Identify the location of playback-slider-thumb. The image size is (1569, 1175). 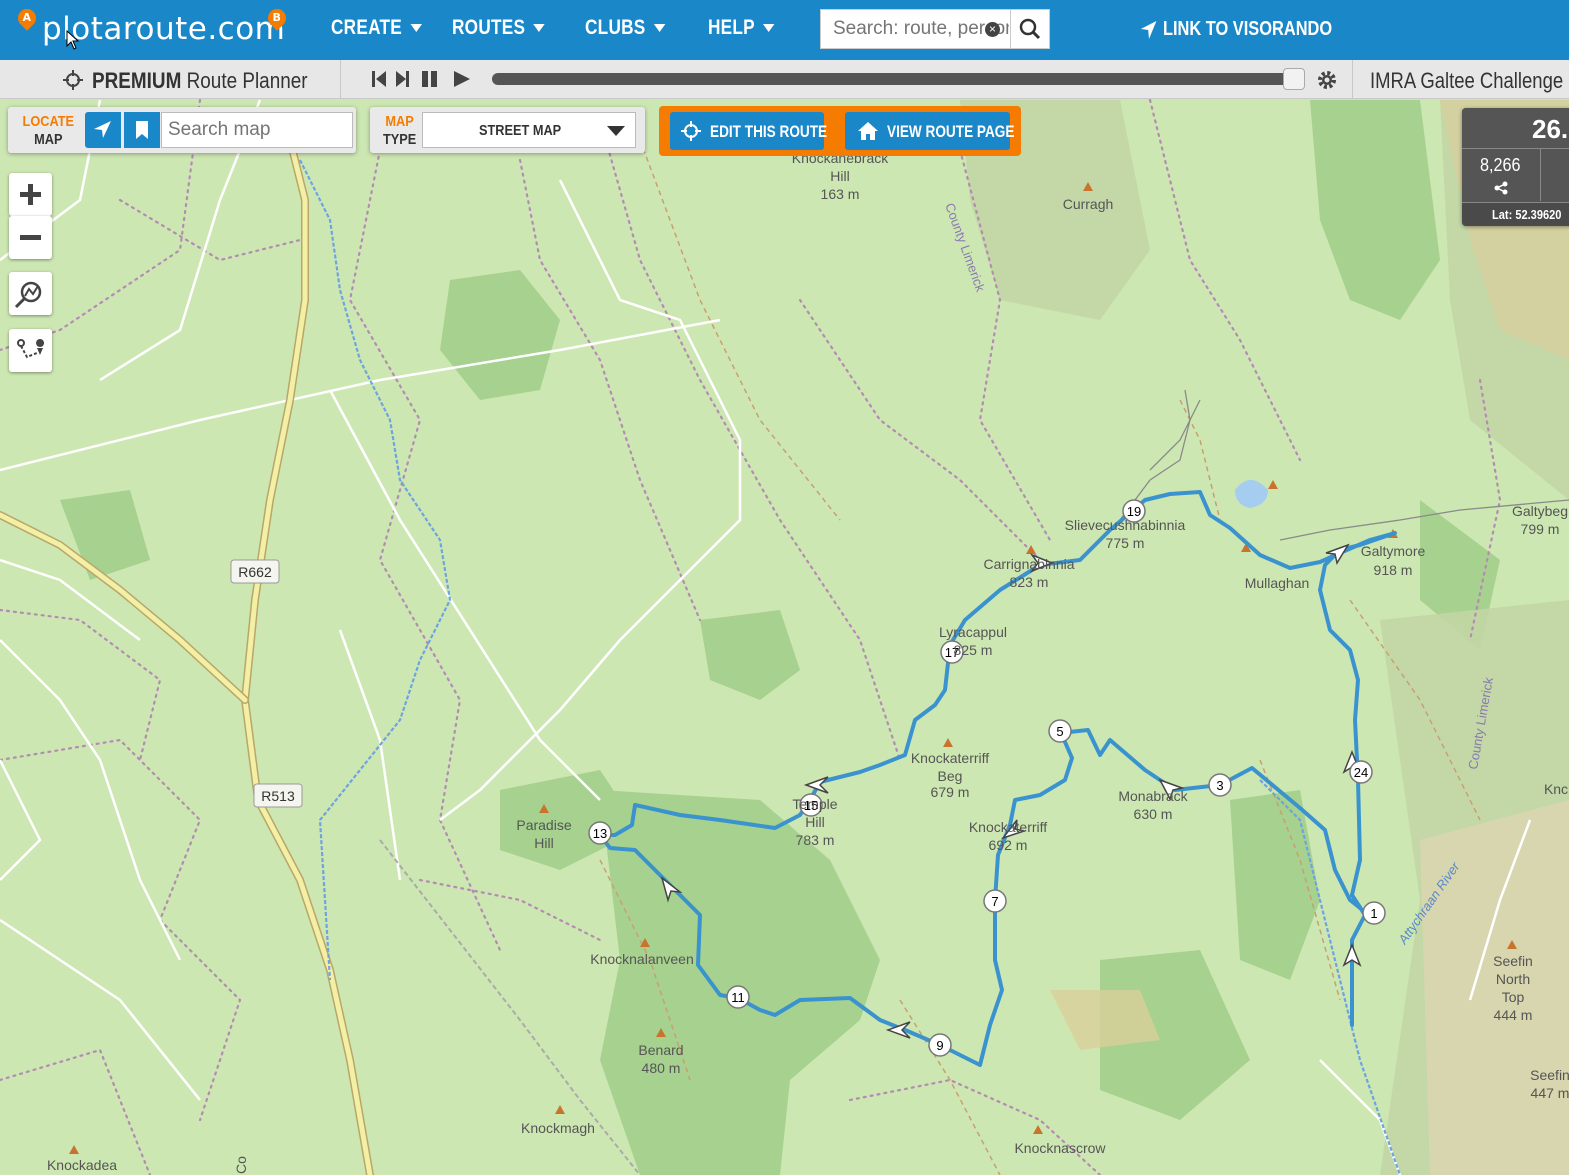
(1294, 79).